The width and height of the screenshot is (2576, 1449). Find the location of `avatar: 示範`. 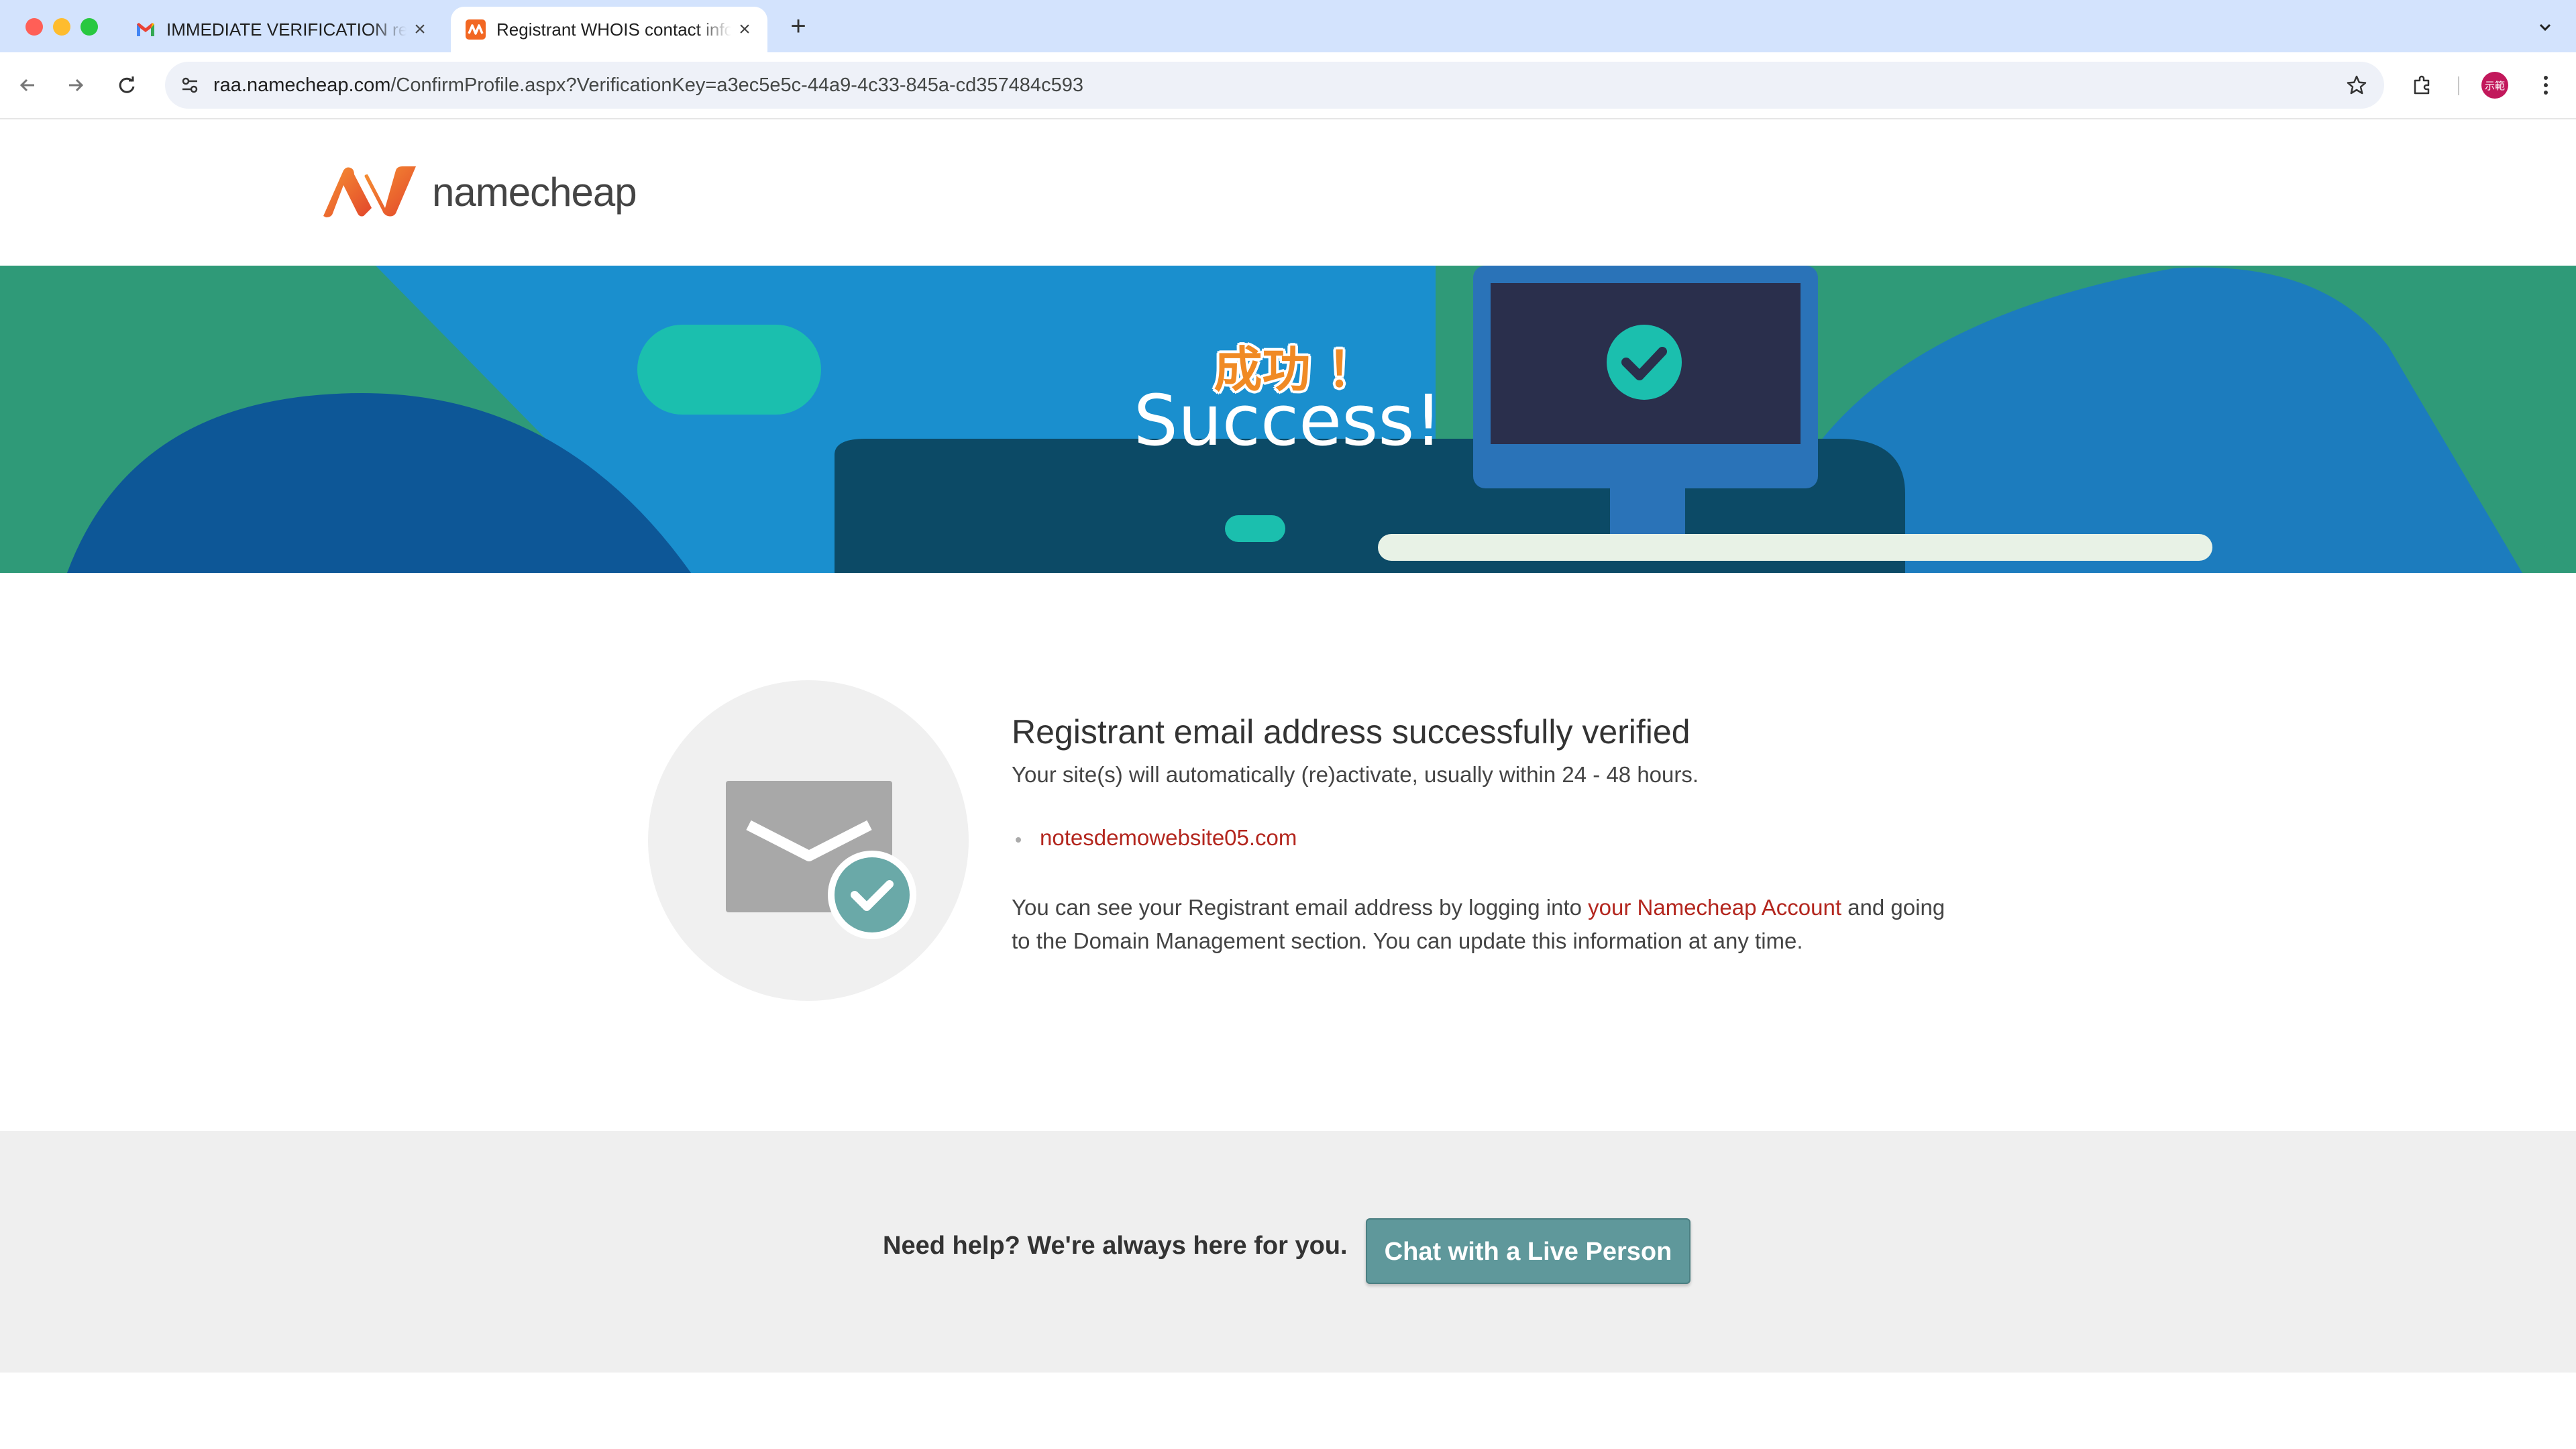

avatar: 示範 is located at coordinates (2494, 85).